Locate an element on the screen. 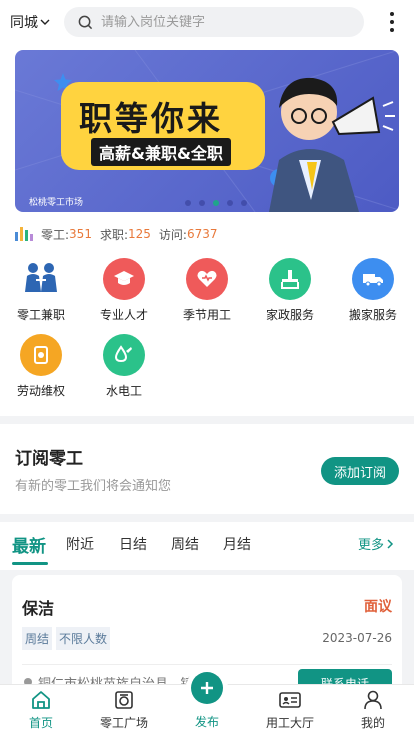  gig-count: 351 is located at coordinates (80, 234).